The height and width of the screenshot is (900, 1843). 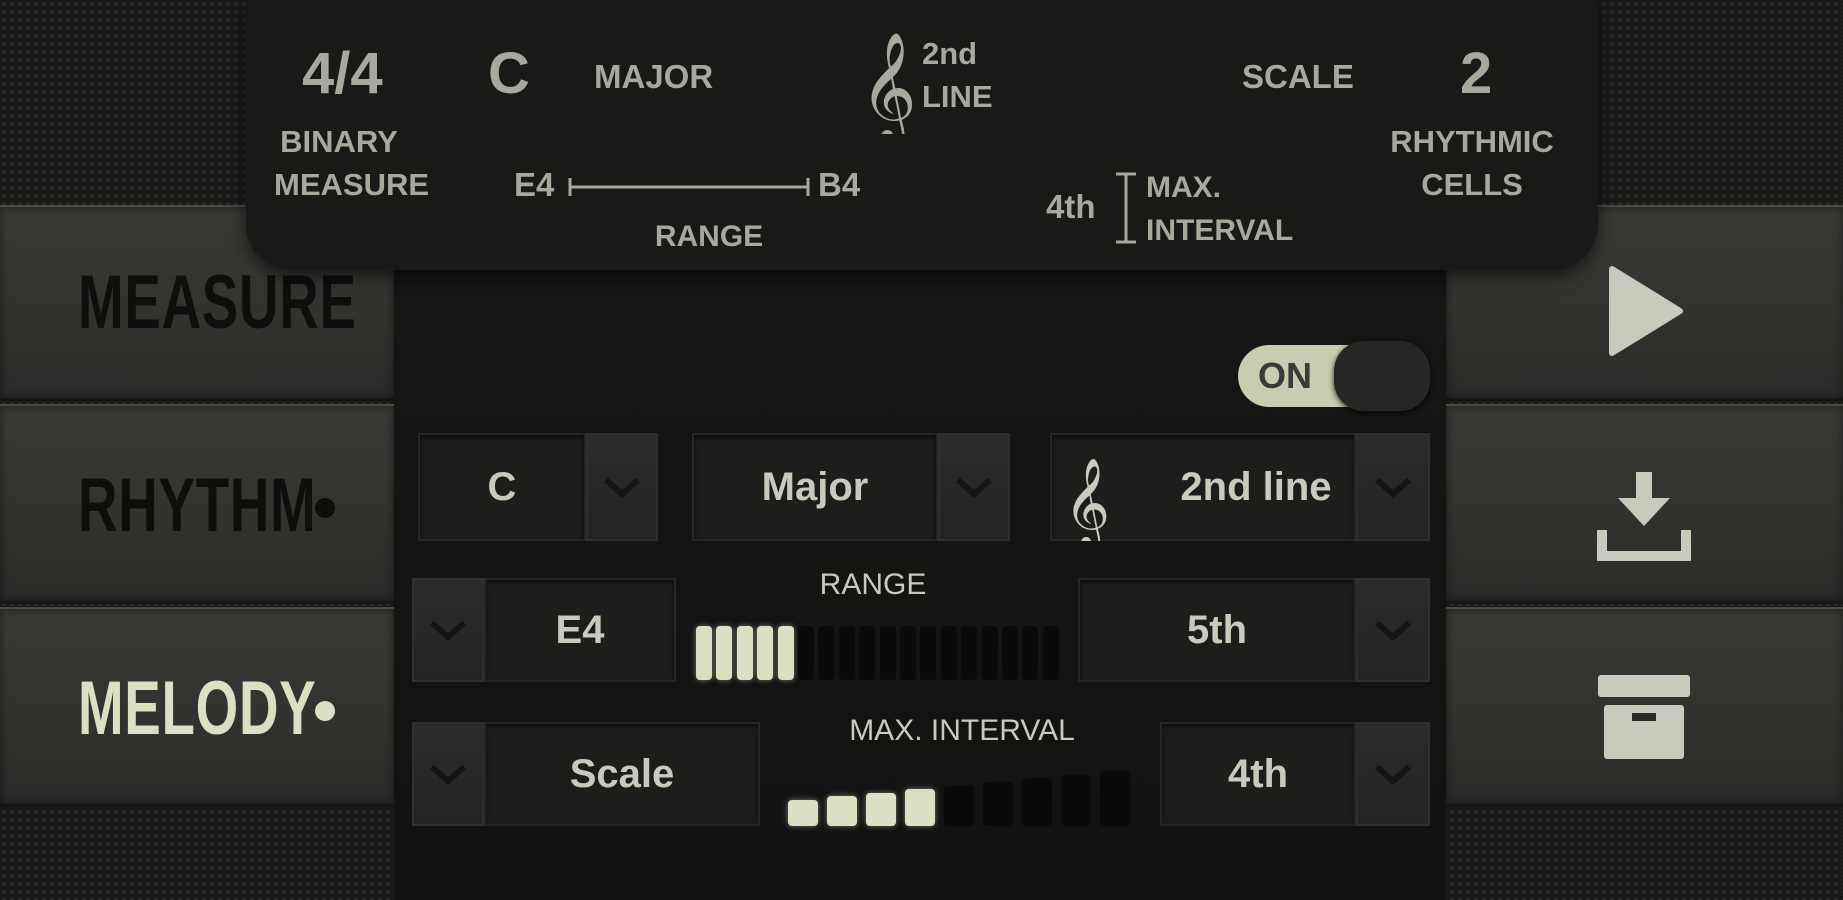 I want to click on range-high-value: 5th, so click(x=1217, y=630).